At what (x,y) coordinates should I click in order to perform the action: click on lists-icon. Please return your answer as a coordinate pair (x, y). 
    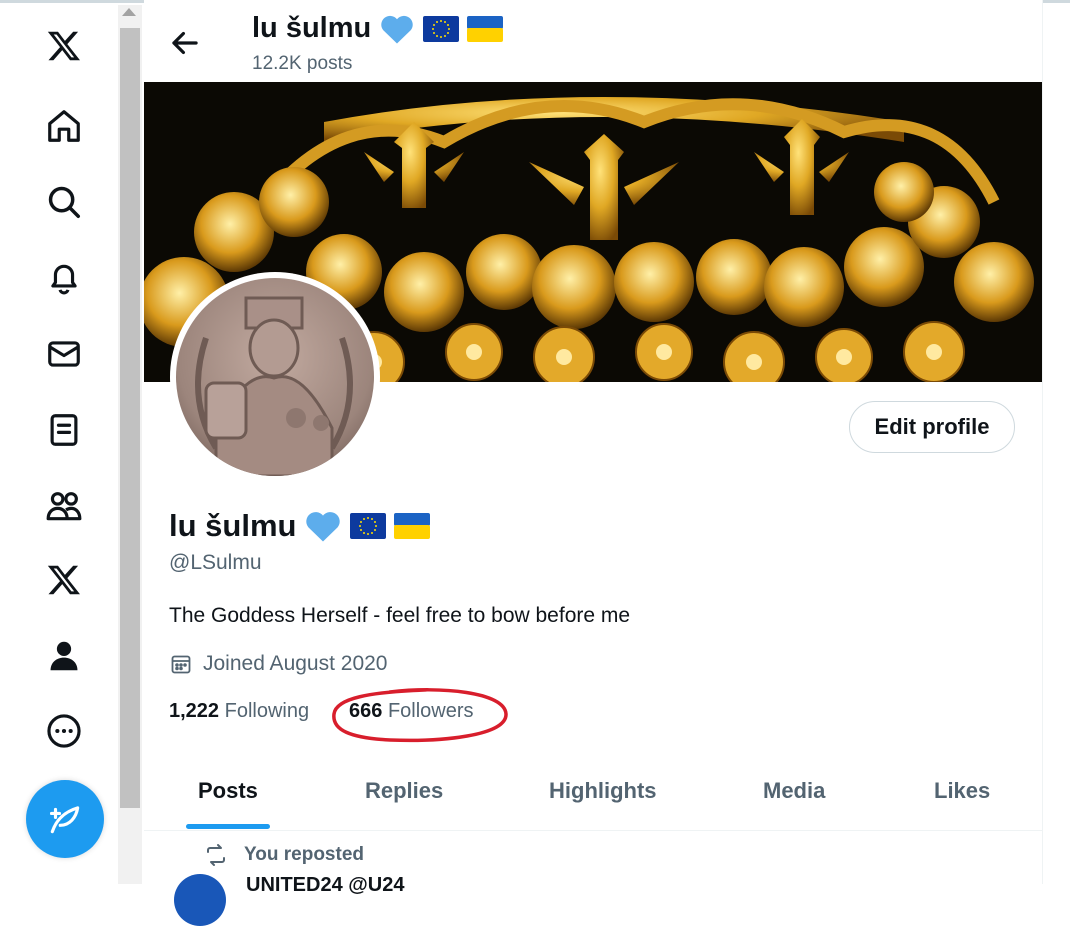
    Looking at the image, I should click on (64, 430).